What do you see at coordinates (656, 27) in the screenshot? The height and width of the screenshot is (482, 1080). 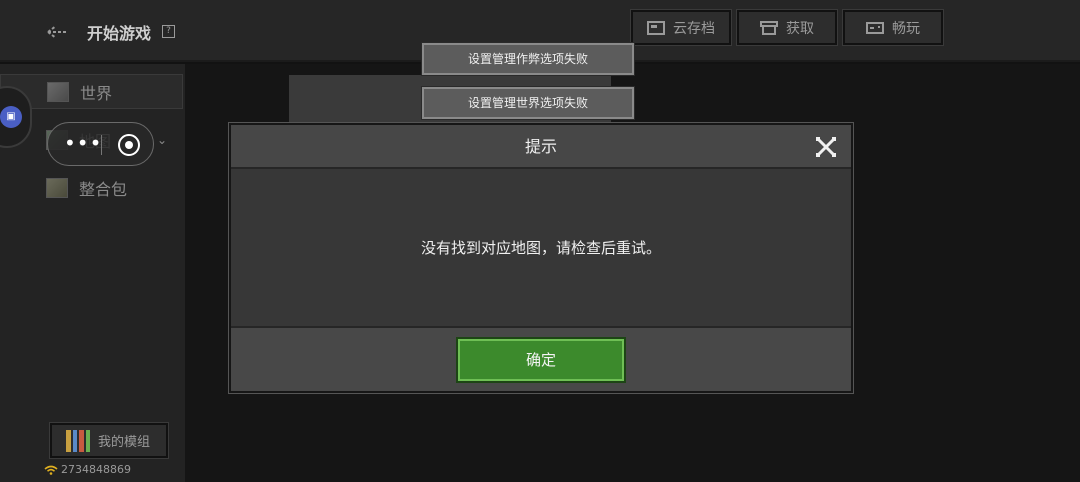 I see `cloud-save-icon` at bounding box center [656, 27].